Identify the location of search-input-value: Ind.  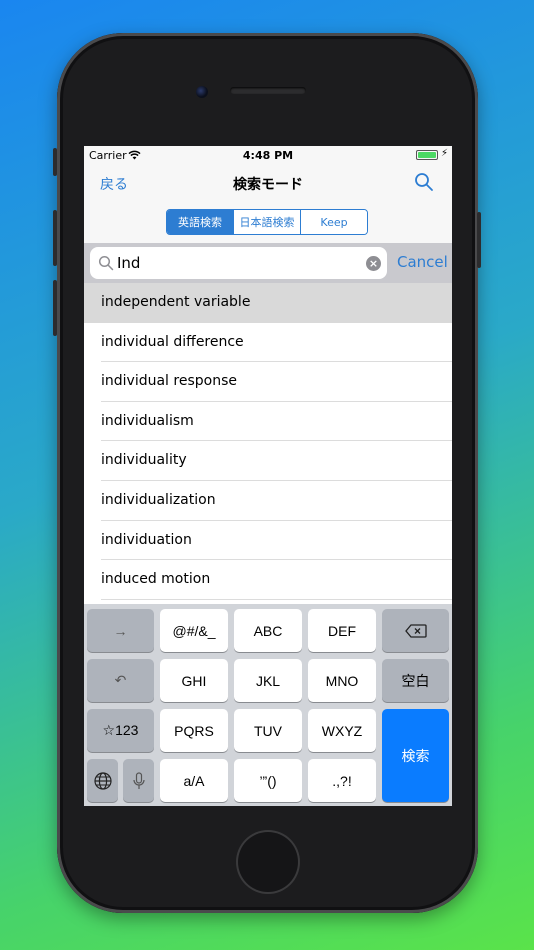
(129, 263).